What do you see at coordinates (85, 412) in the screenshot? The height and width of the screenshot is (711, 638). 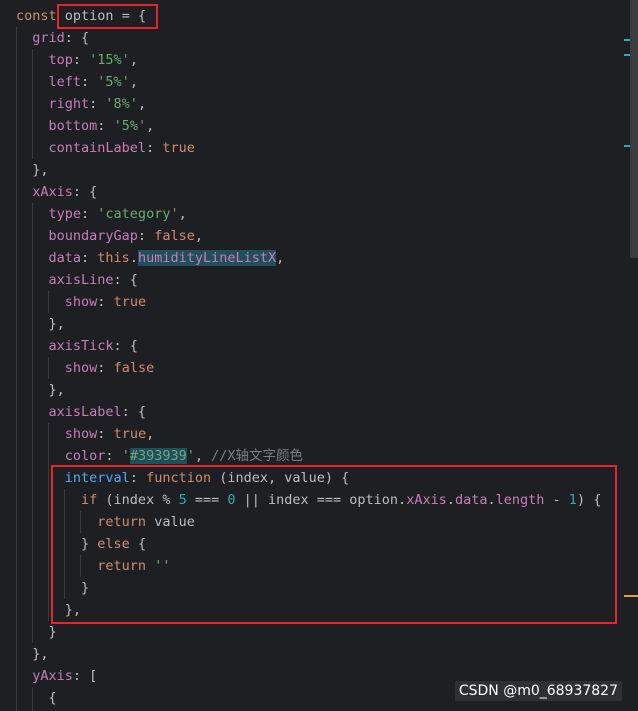 I see `code-token: axisLabel` at bounding box center [85, 412].